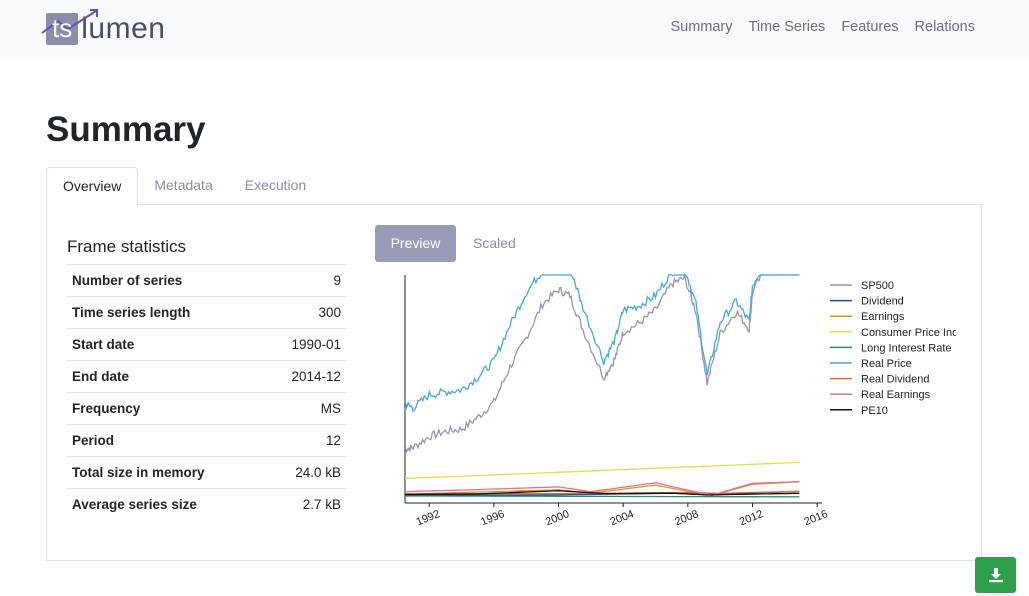 The height and width of the screenshot is (596, 1029). What do you see at coordinates (874, 411) in the screenshot?
I see `legend-label: PE10` at bounding box center [874, 411].